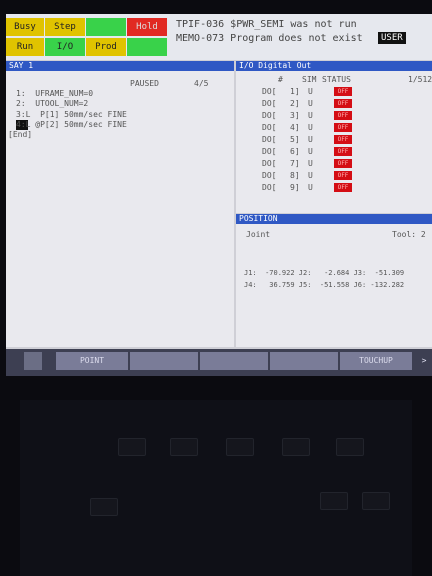 The width and height of the screenshot is (432, 576). Describe the element at coordinates (92, 361) in the screenshot. I see `point-button: POINT` at that location.